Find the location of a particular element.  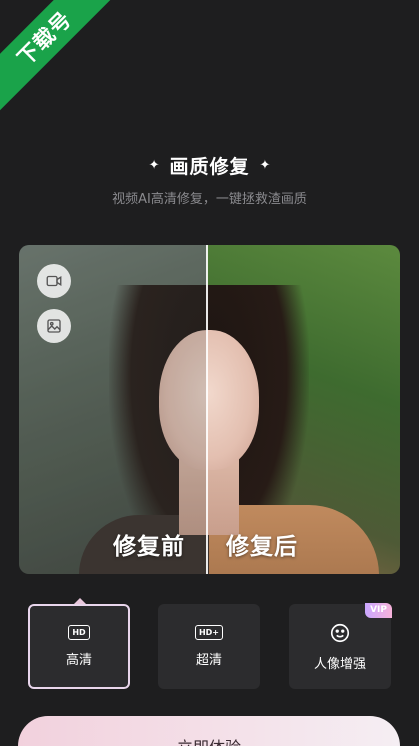

option-label: 超清 is located at coordinates (208, 660).